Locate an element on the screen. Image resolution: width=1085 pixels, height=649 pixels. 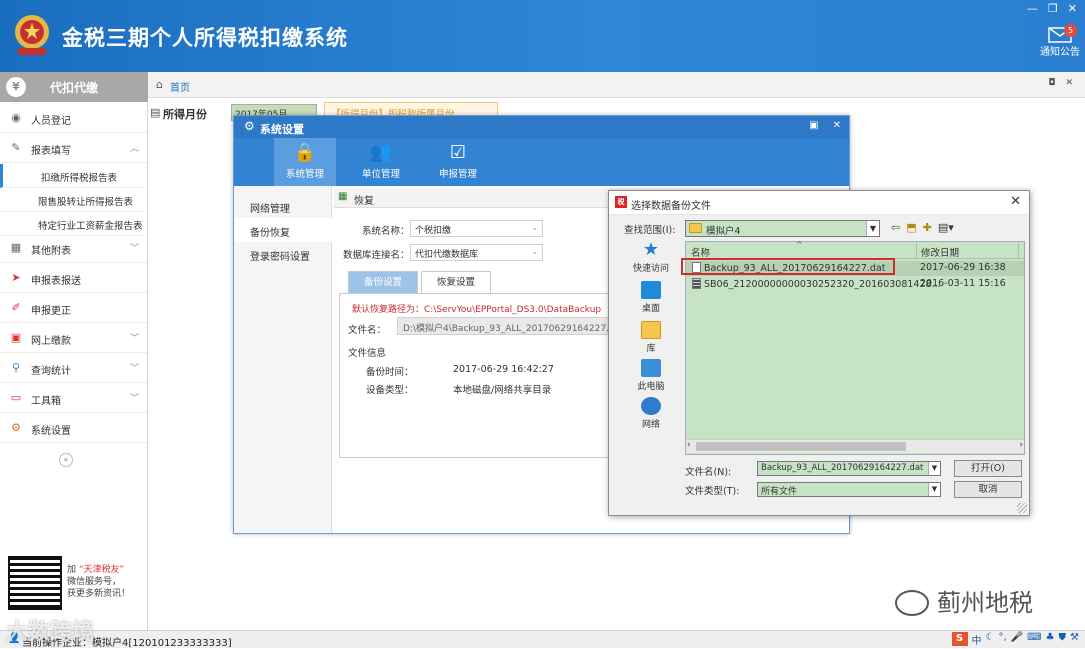
cancel-button: 取消 is located at coordinates (988, 489).